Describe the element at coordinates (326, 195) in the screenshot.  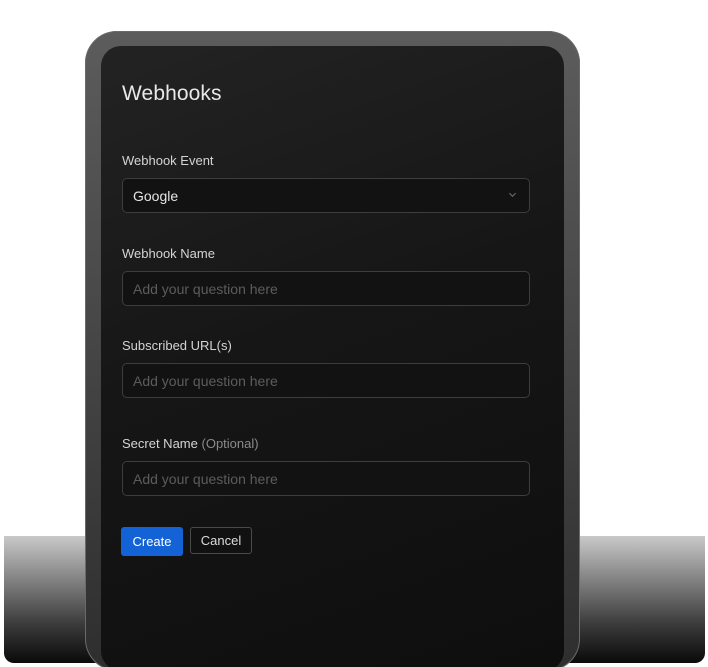
I see `webhook-event-select: Google` at that location.